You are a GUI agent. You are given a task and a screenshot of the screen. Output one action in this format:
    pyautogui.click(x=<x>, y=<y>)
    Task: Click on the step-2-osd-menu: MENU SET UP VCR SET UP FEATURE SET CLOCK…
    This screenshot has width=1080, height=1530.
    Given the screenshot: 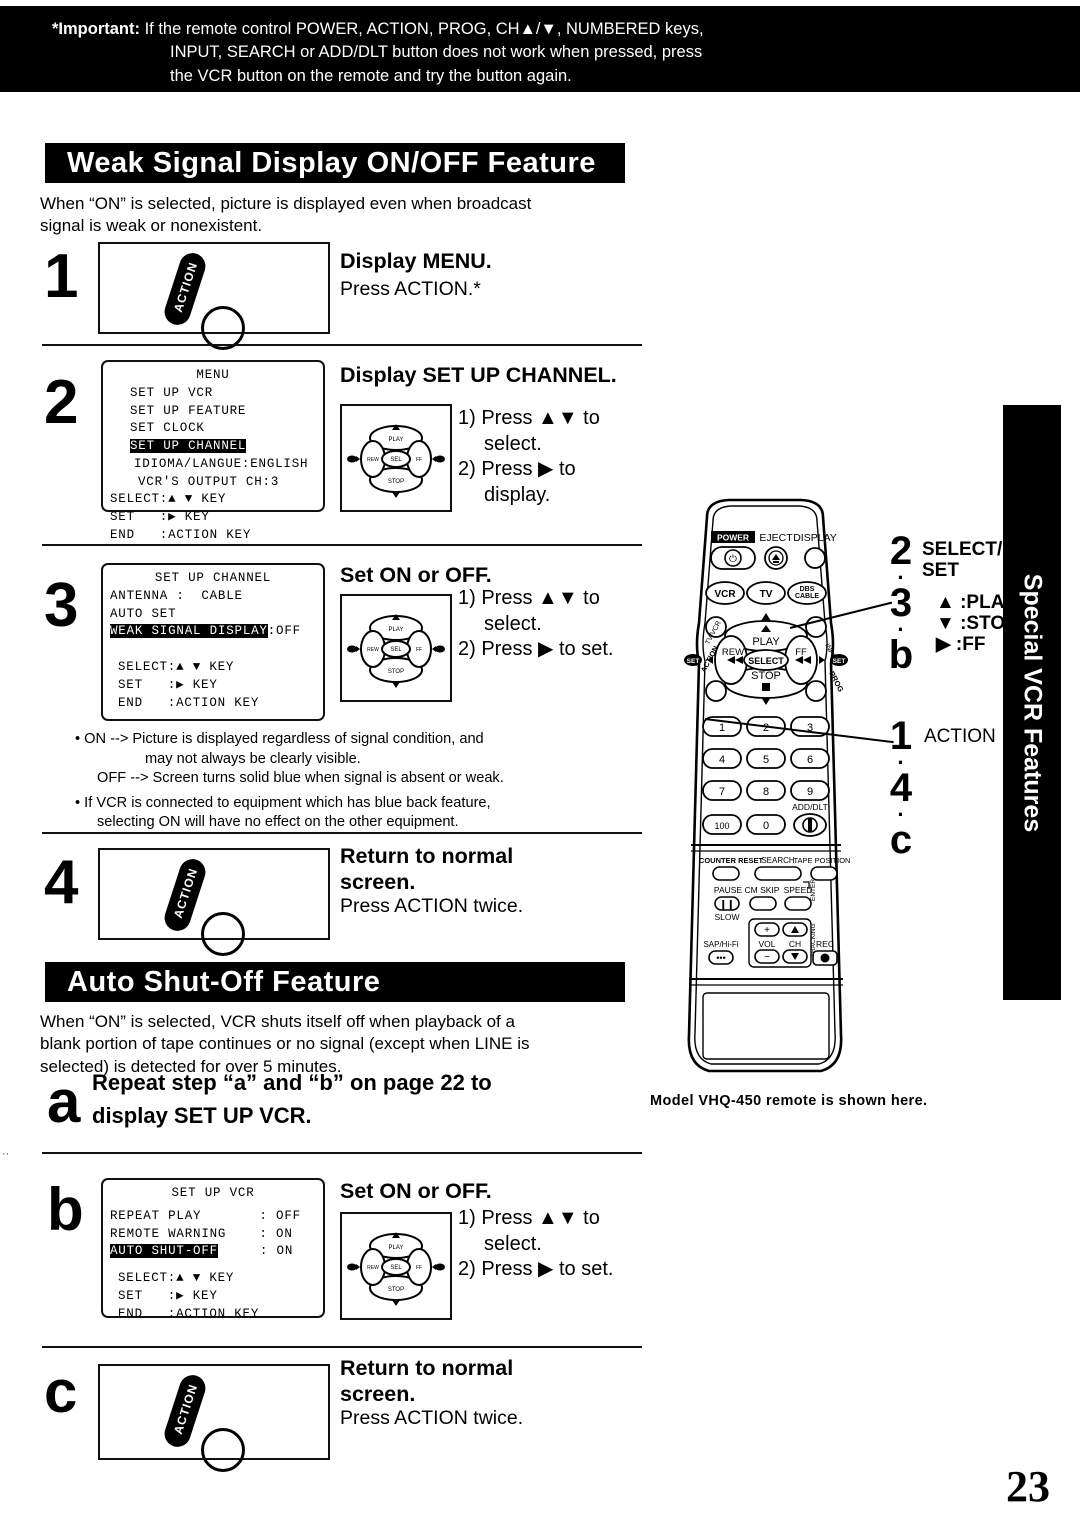 What is the action you would take?
    pyautogui.click(x=213, y=451)
    